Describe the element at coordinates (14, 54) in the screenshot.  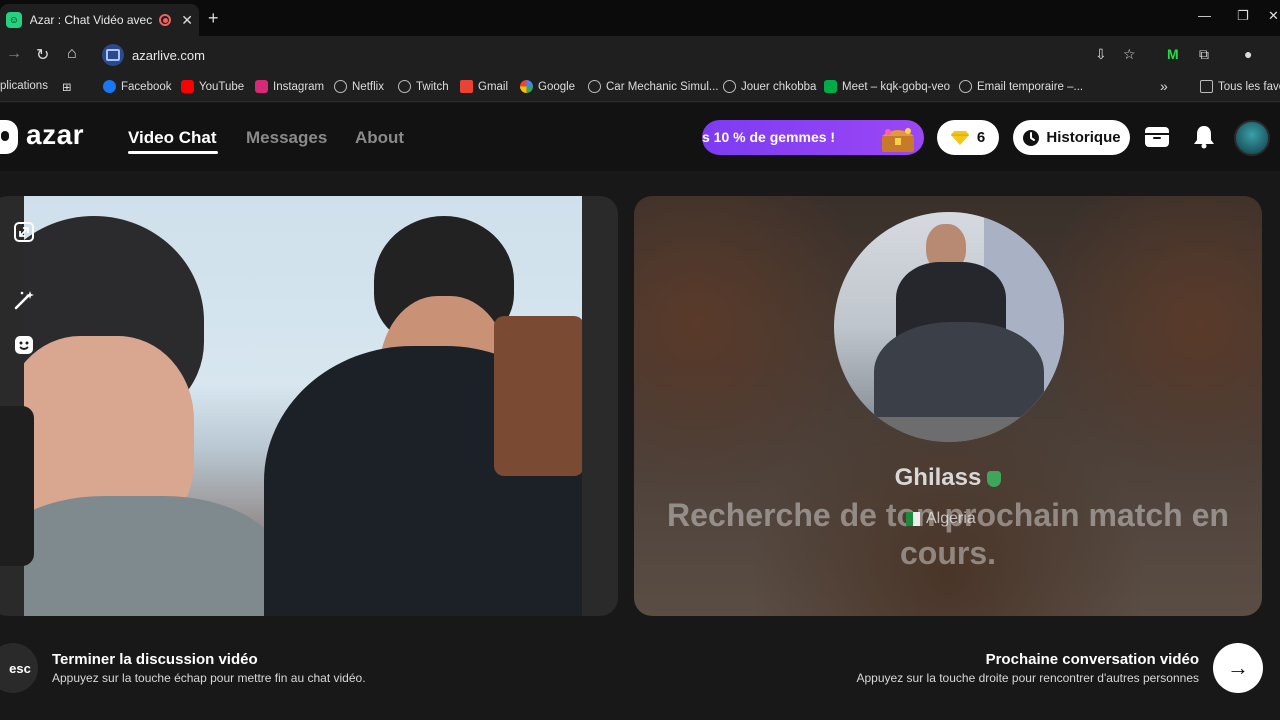
I see `forward-icon: →` at that location.